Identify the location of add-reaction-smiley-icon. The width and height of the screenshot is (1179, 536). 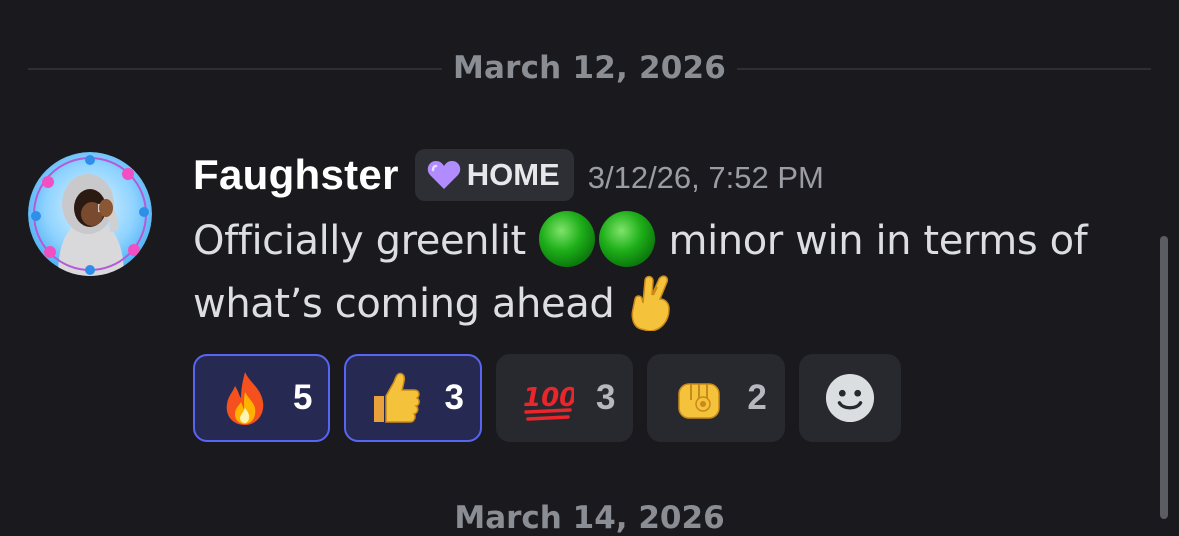
(849, 398).